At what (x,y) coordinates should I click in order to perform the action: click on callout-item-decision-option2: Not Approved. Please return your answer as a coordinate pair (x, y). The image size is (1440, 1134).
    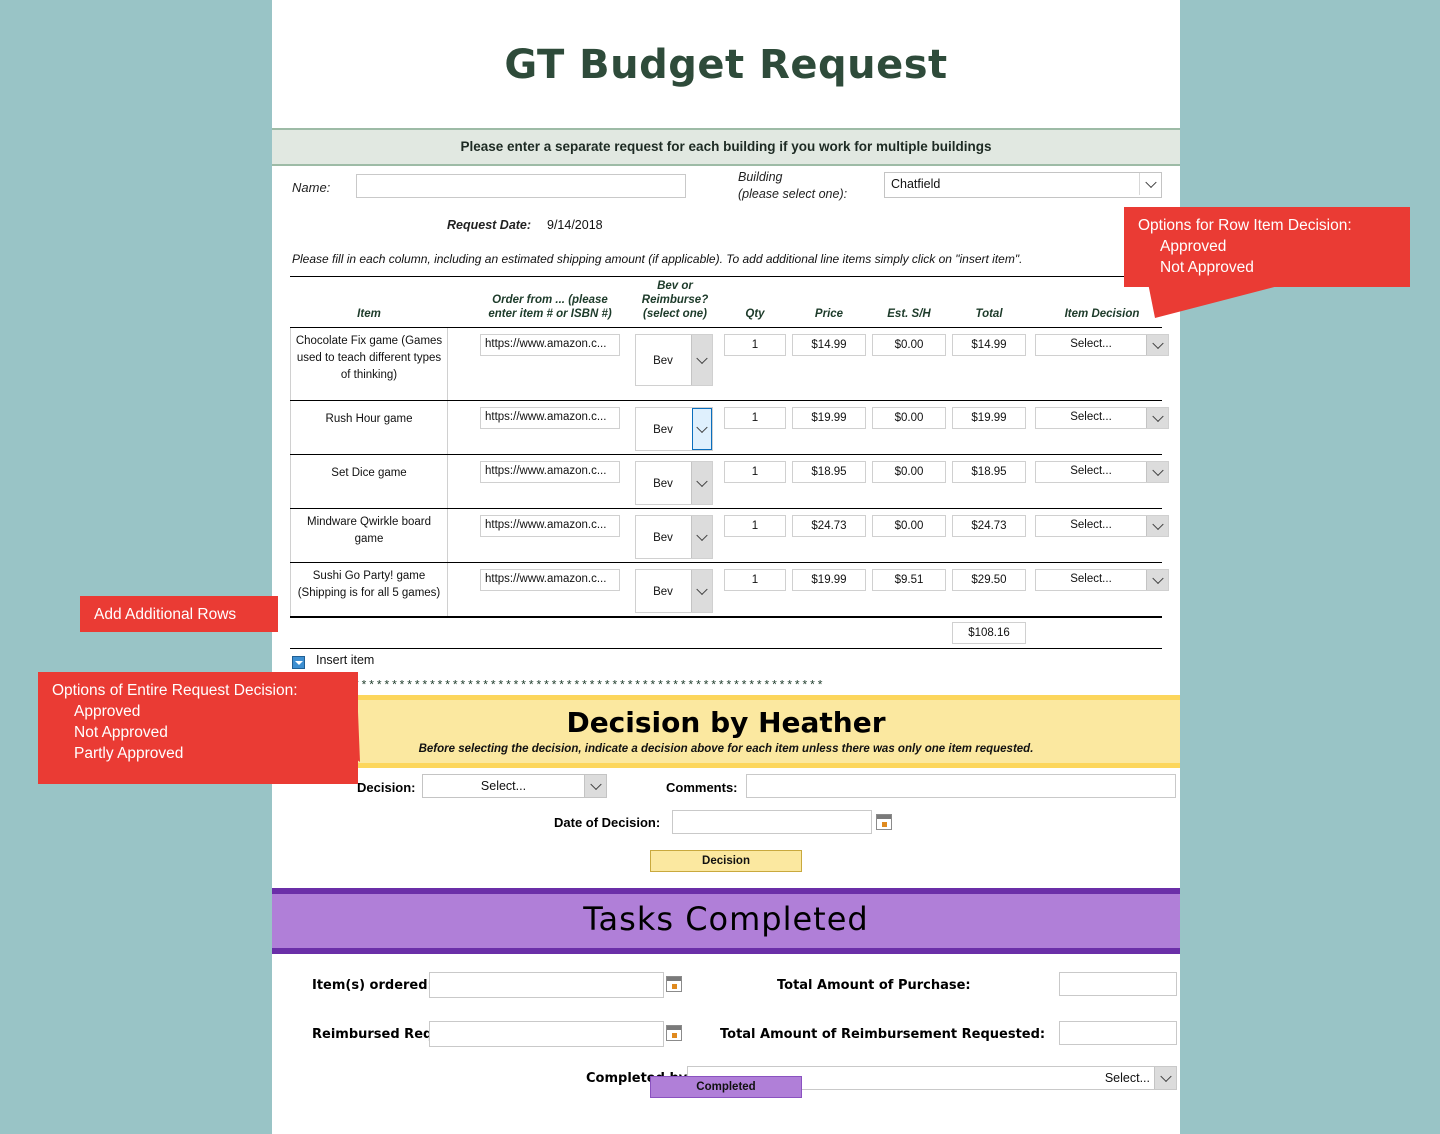
    Looking at the image, I should click on (1207, 267).